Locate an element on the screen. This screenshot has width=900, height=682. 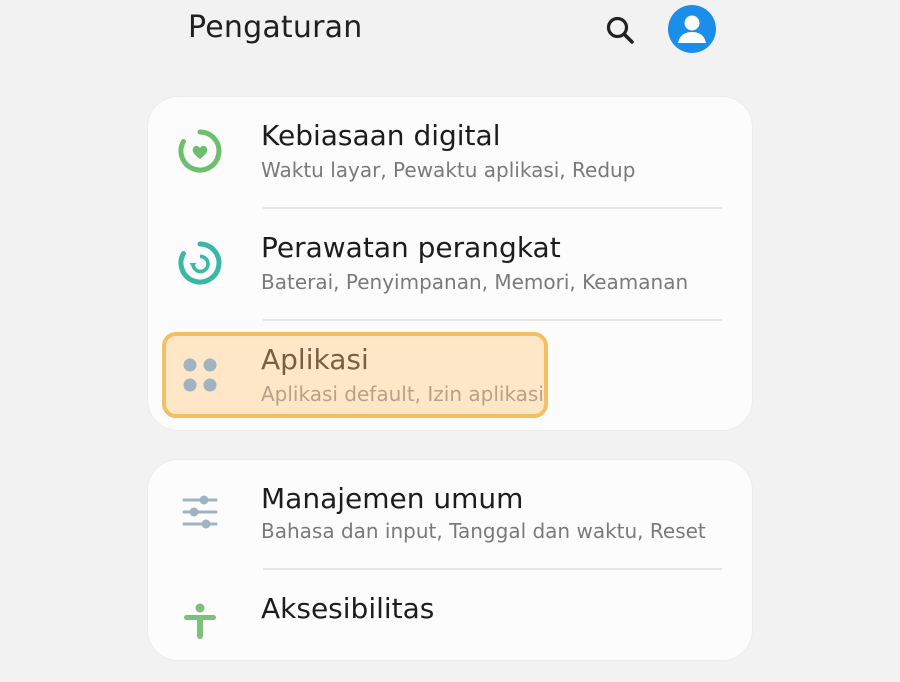
settings-item-apps: Aplikasi Aplikasi default, Izin aplikasi is located at coordinates (450, 377).